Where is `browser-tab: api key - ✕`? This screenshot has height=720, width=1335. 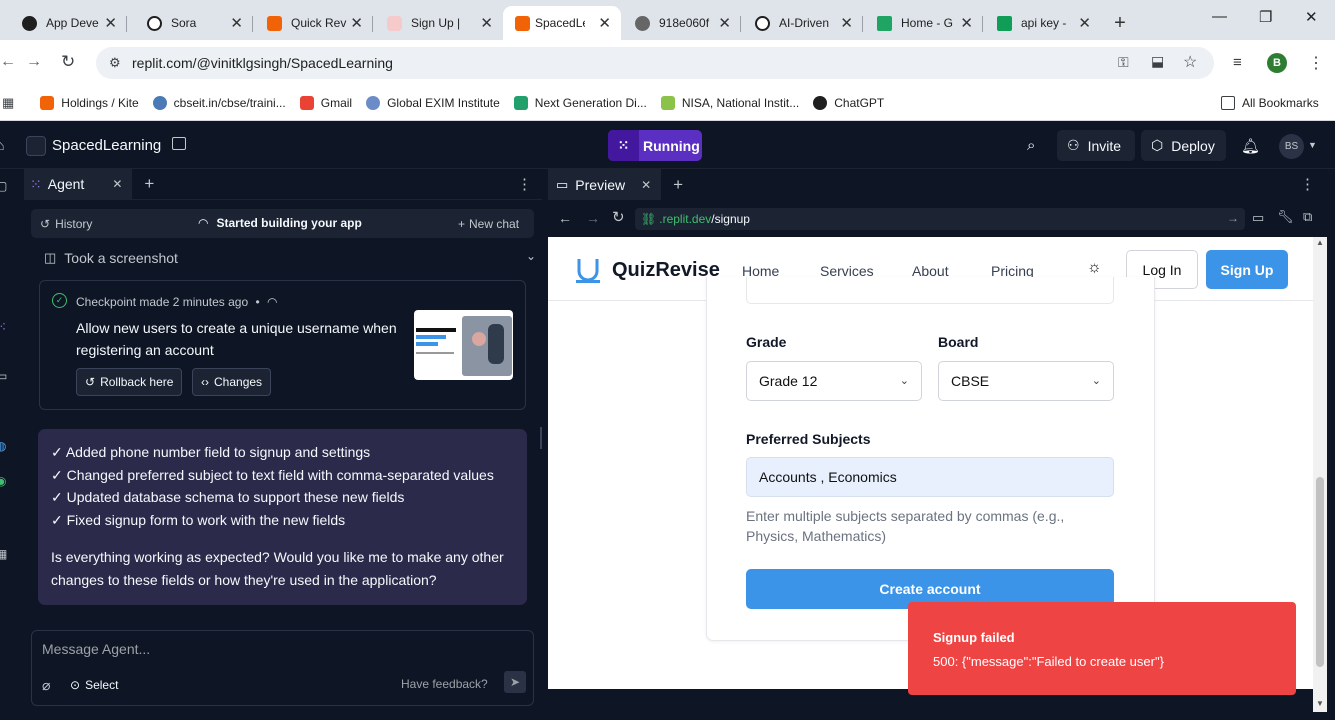 browser-tab: api key - ✕ is located at coordinates (1042, 23).